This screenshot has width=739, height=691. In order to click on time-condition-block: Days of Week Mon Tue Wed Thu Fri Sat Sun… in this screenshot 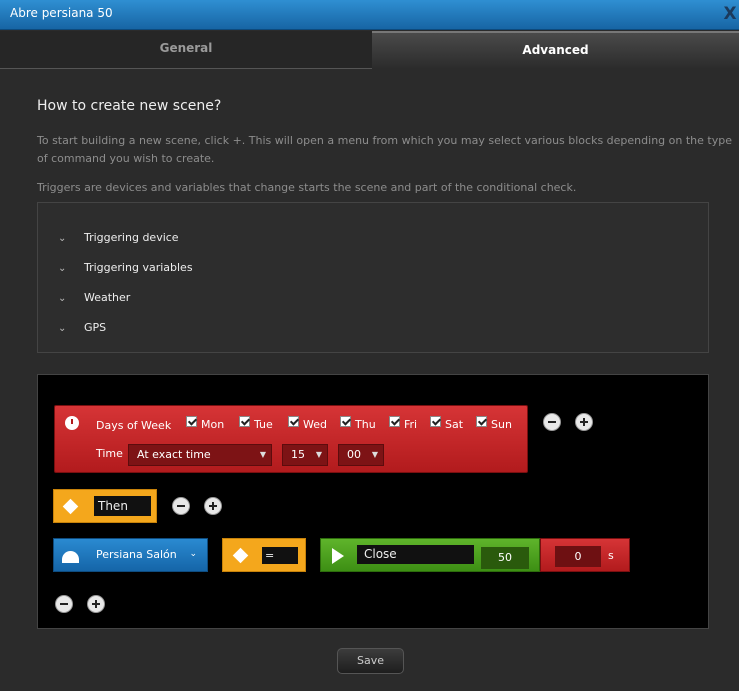, I will do `click(291, 439)`.